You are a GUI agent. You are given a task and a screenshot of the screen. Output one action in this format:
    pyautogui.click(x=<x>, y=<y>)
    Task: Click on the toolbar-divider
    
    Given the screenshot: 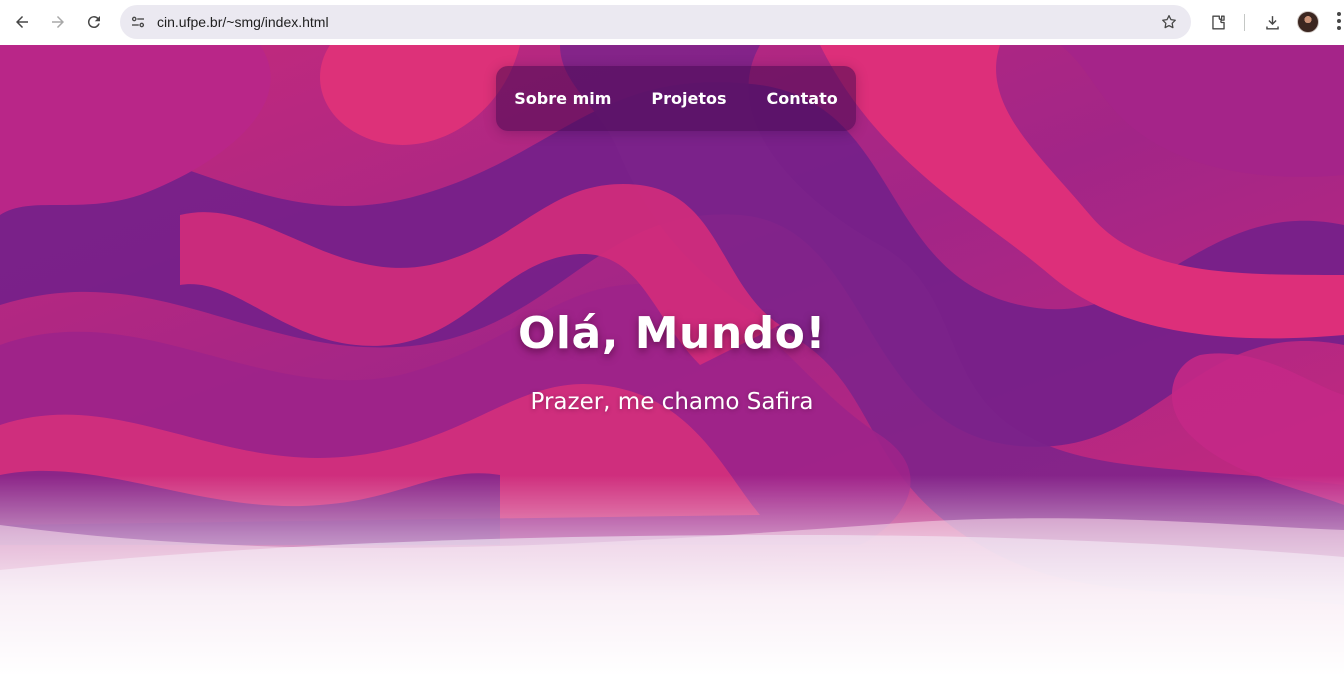 What is the action you would take?
    pyautogui.click(x=1244, y=22)
    